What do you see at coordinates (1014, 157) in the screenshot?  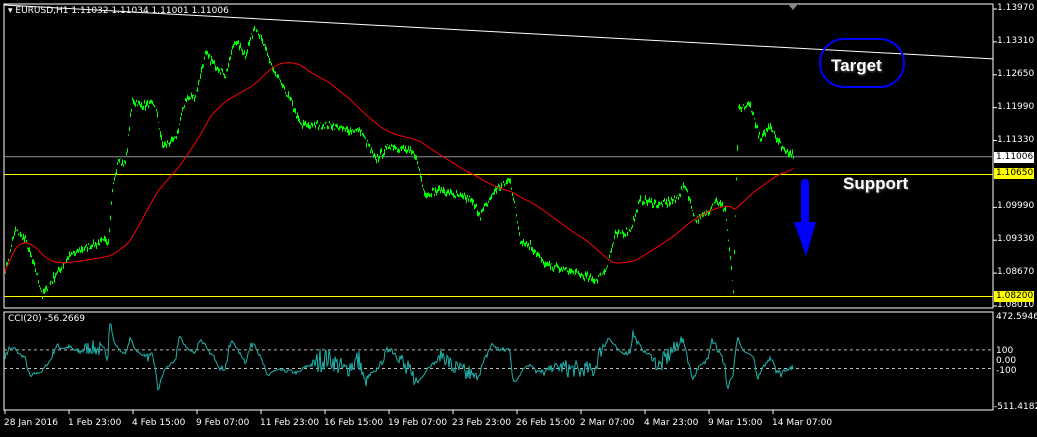 I see `current-price-label: 1.11006` at bounding box center [1014, 157].